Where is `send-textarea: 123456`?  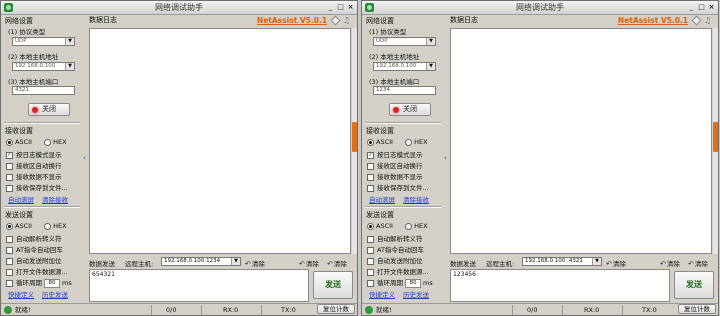
send-textarea: 123456 is located at coordinates (560, 285).